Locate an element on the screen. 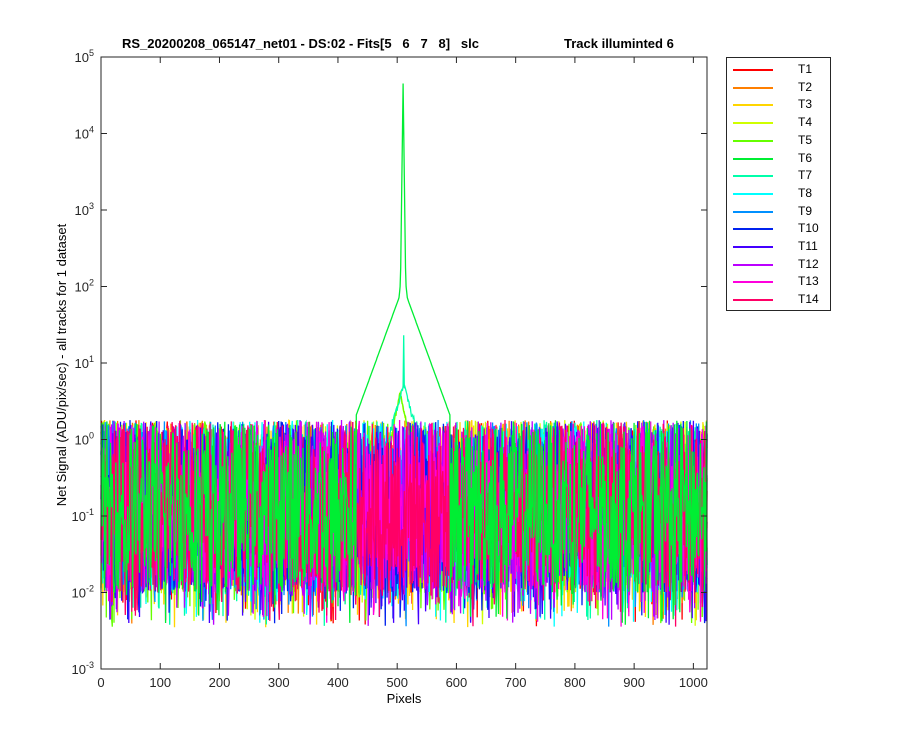 The height and width of the screenshot is (750, 900). y-tick-label: 104 is located at coordinates (84, 133).